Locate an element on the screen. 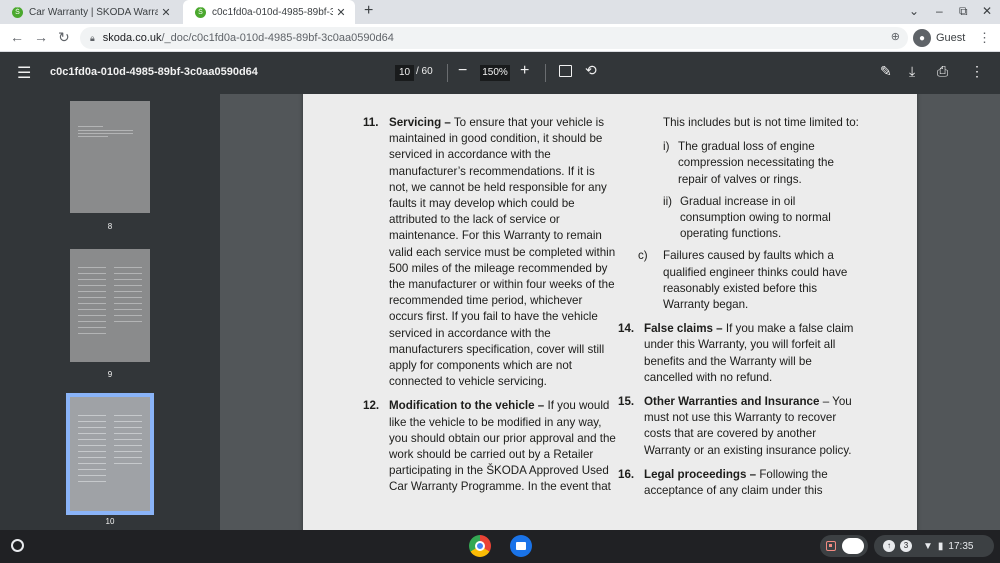  clause-title: Servicing – is located at coordinates (420, 122).